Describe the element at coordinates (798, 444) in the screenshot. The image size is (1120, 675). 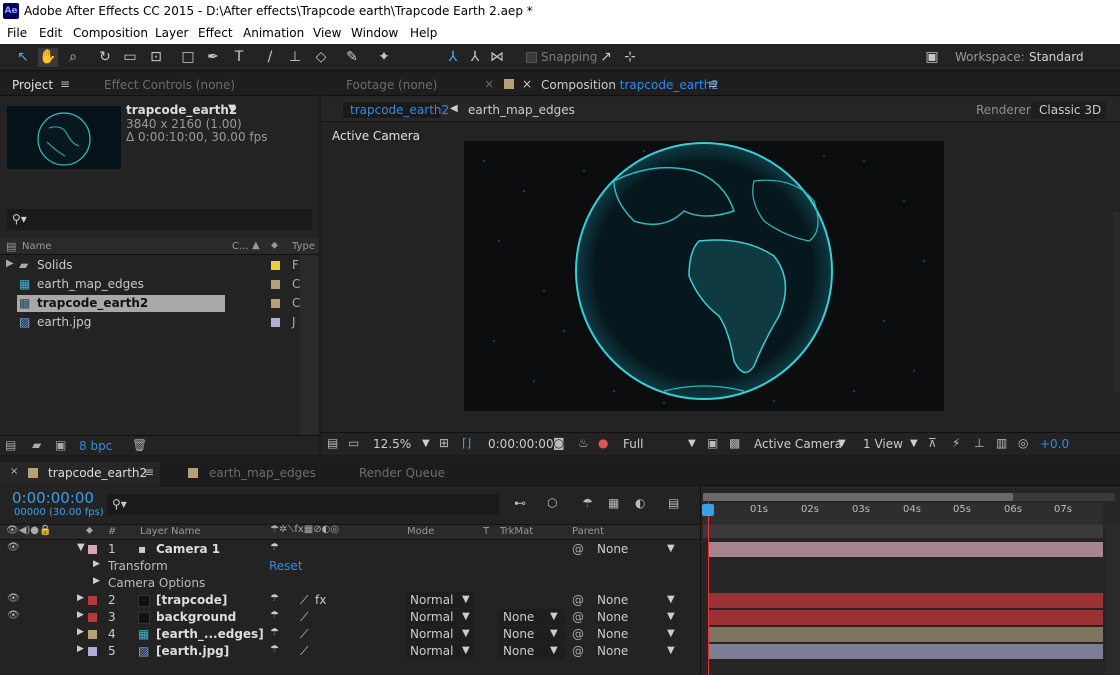
I see `camera-view-select: Active Camera` at that location.